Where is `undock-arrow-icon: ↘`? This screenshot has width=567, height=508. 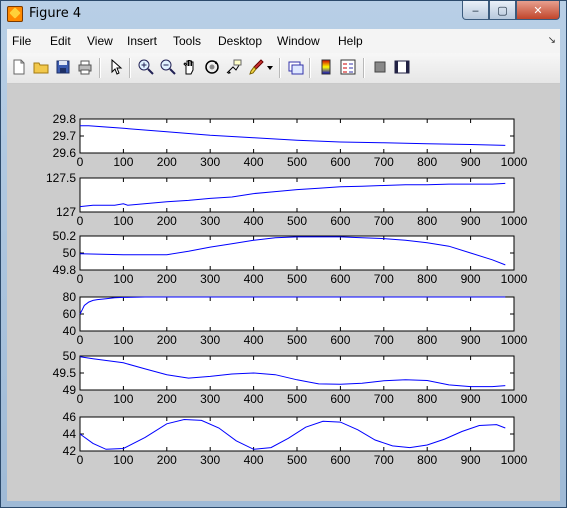
undock-arrow-icon: ↘ is located at coordinates (552, 40).